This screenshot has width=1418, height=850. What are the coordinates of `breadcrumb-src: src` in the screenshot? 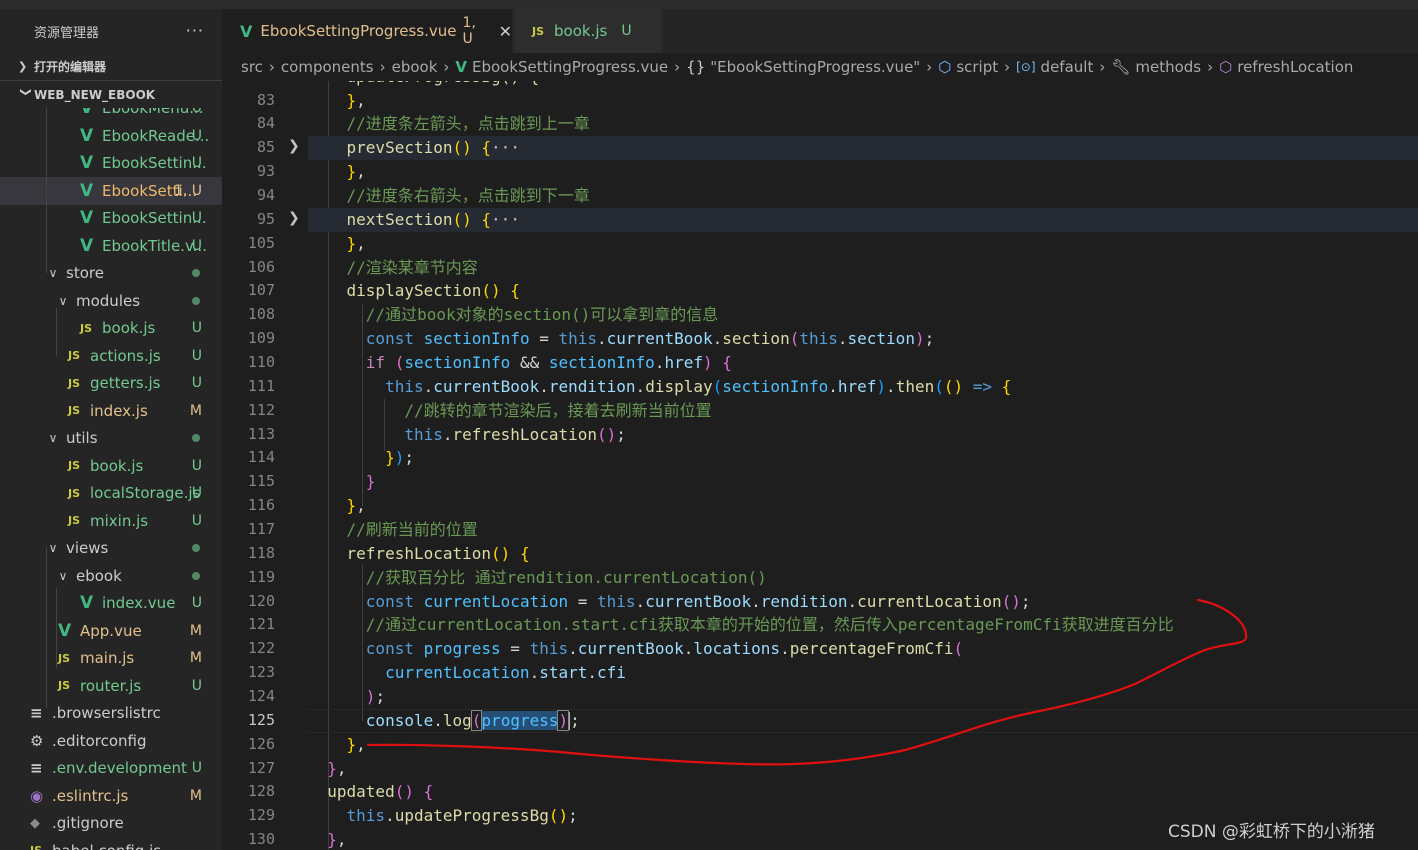 It's located at (252, 67).